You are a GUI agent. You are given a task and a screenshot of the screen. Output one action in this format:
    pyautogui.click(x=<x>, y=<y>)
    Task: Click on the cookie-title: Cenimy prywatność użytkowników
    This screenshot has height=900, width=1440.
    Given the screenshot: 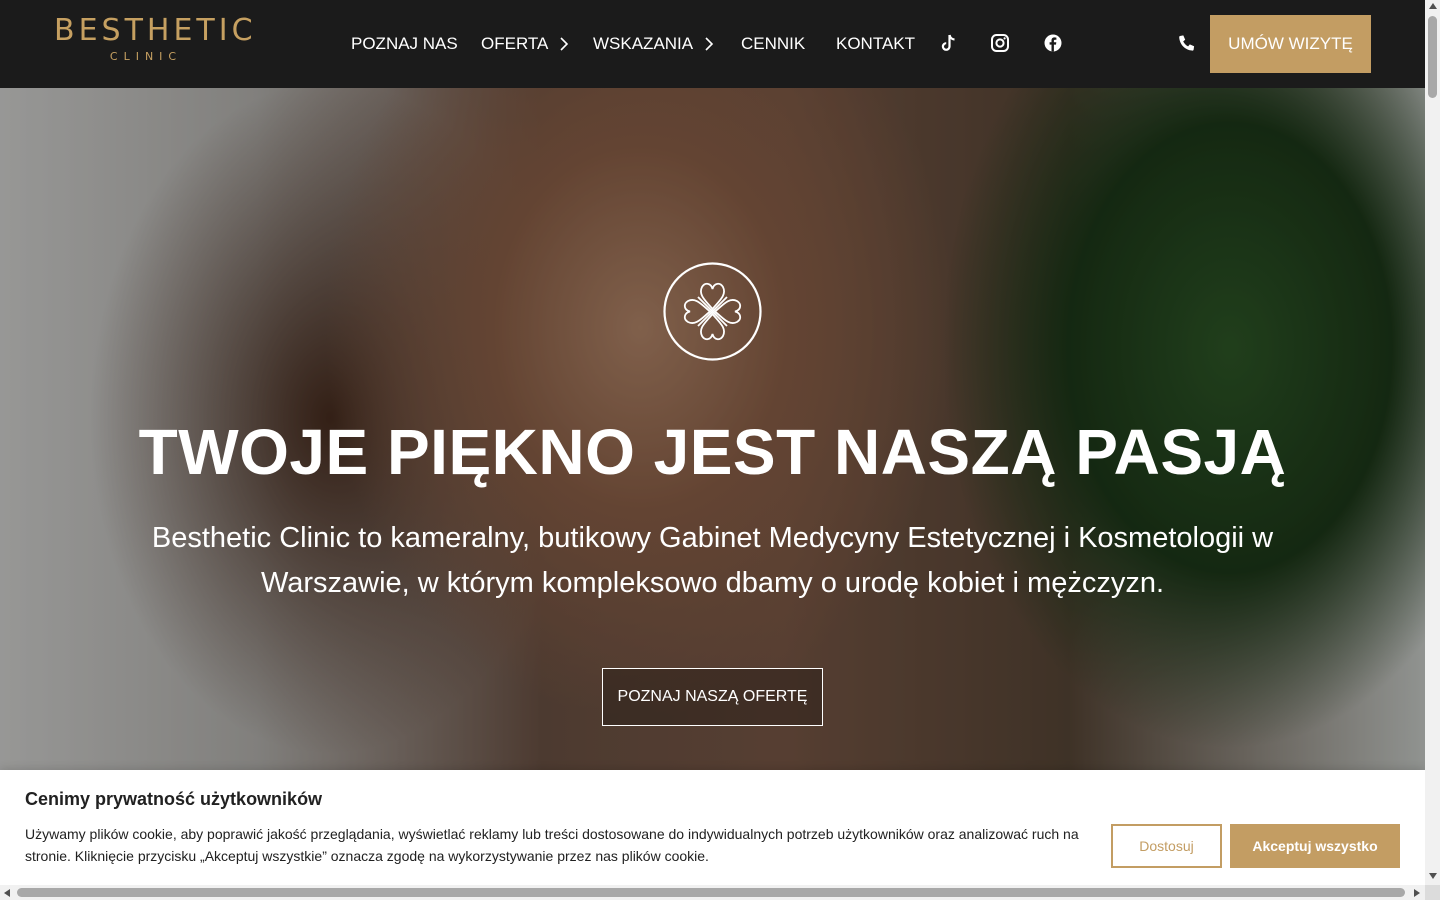 What is the action you would take?
    pyautogui.click(x=174, y=799)
    